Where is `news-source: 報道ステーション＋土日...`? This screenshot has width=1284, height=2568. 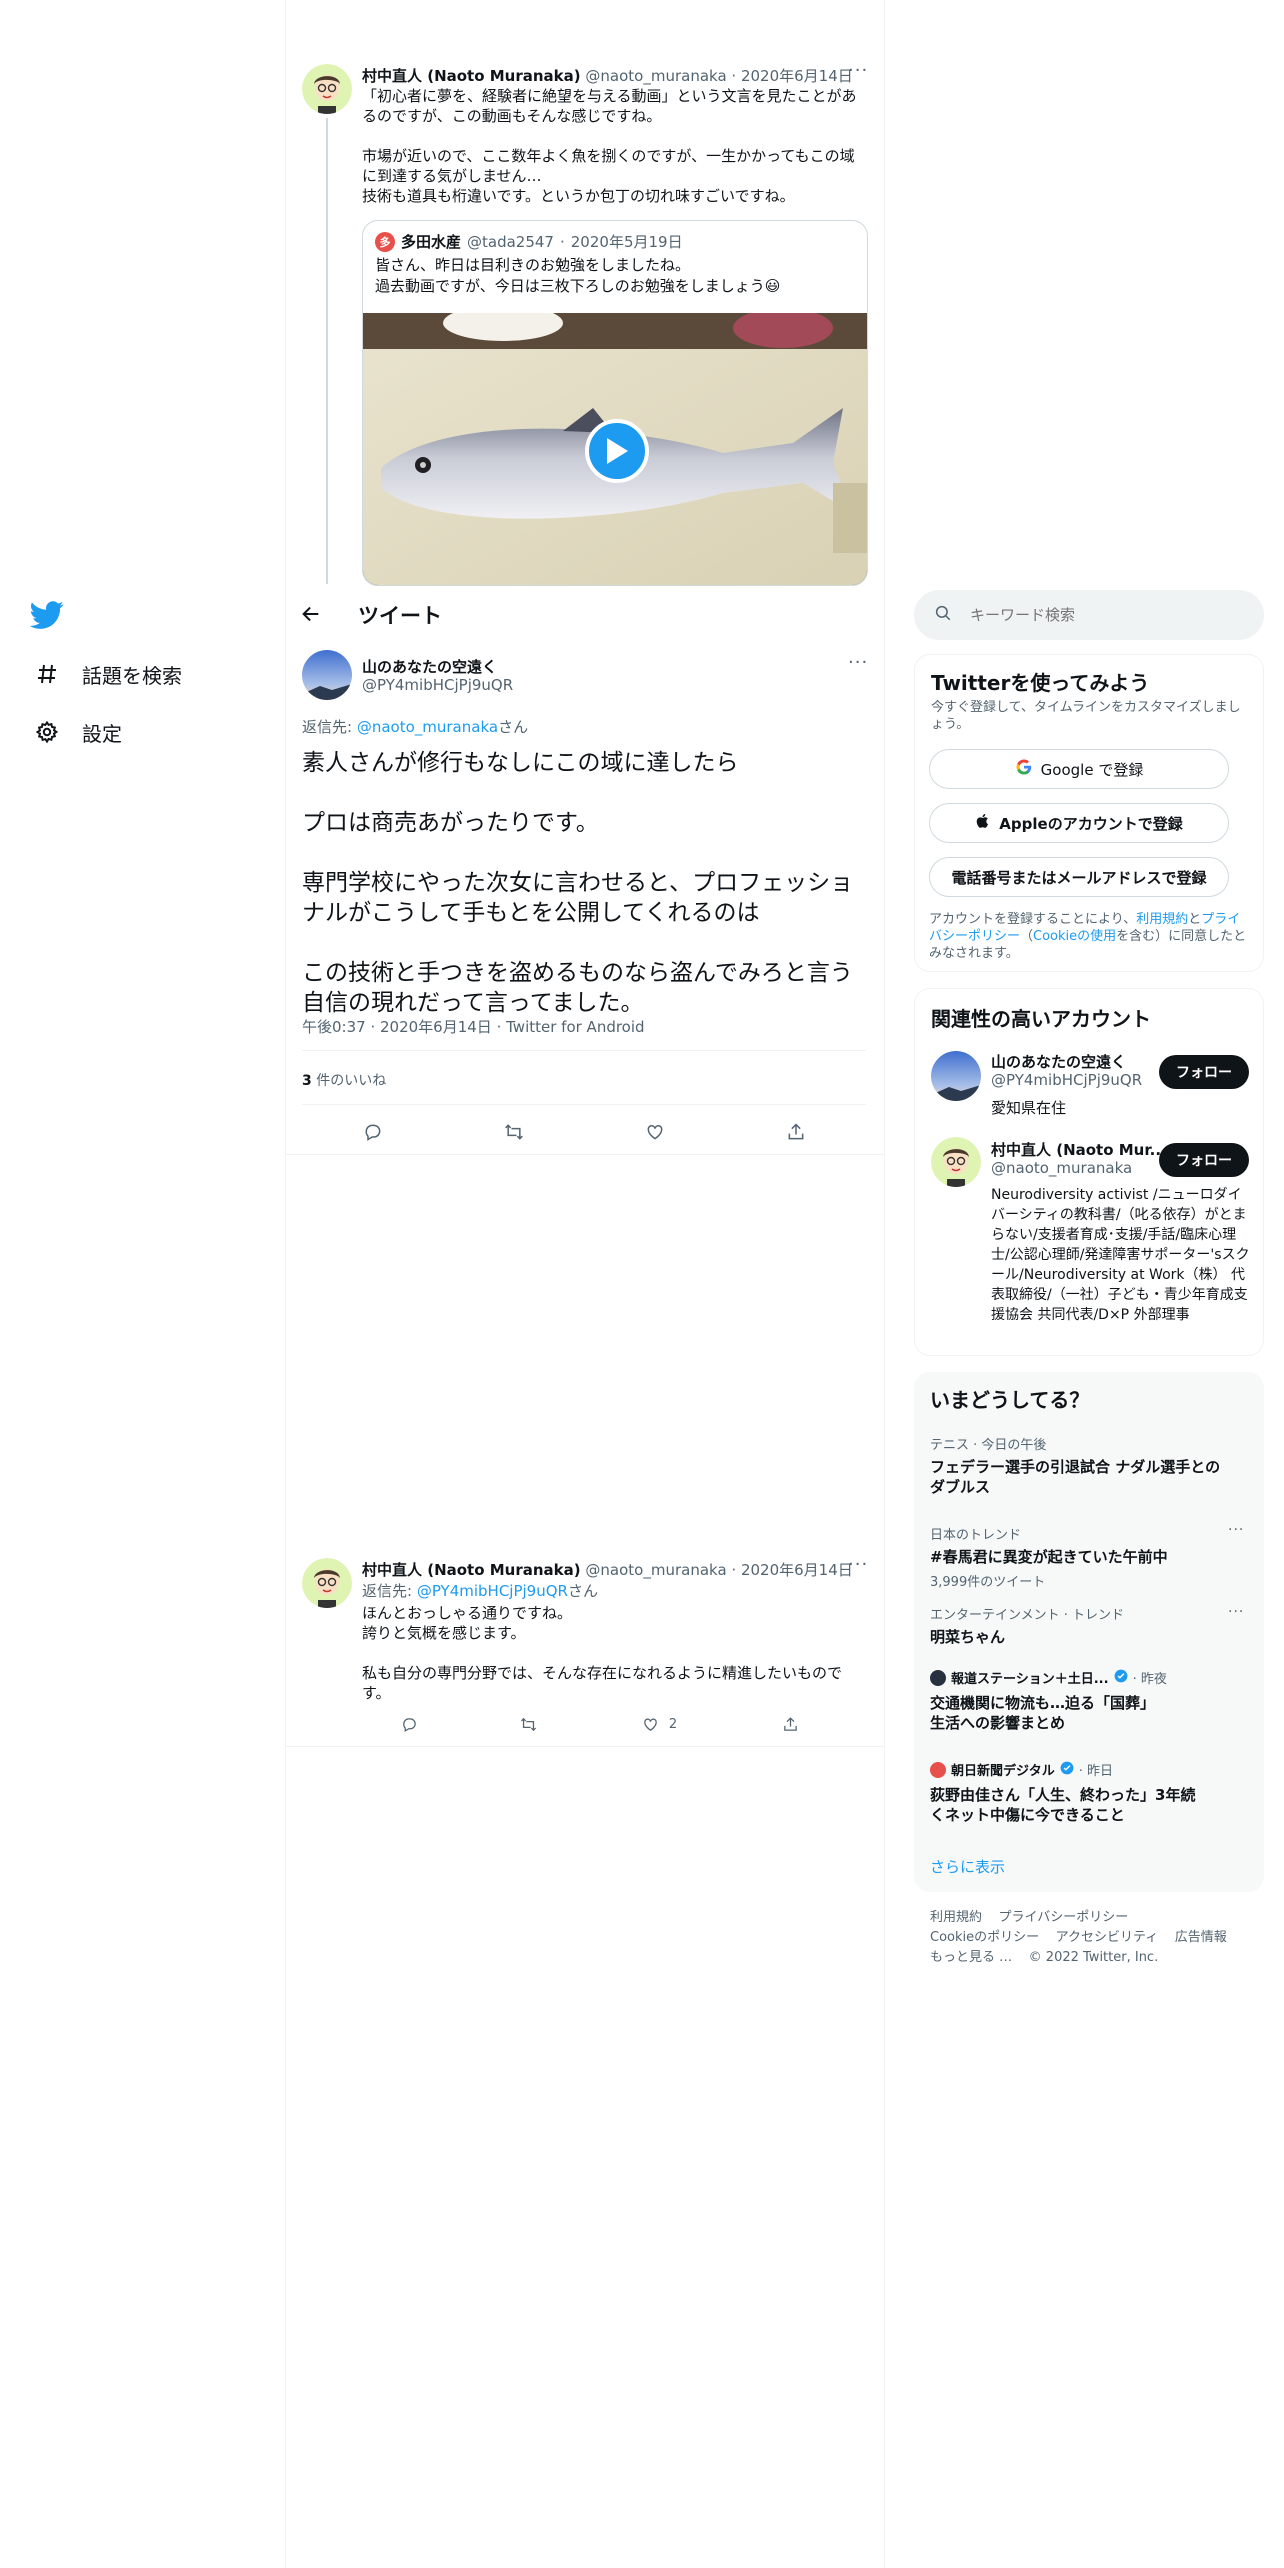 news-source: 報道ステーション＋土日... is located at coordinates (1030, 1679).